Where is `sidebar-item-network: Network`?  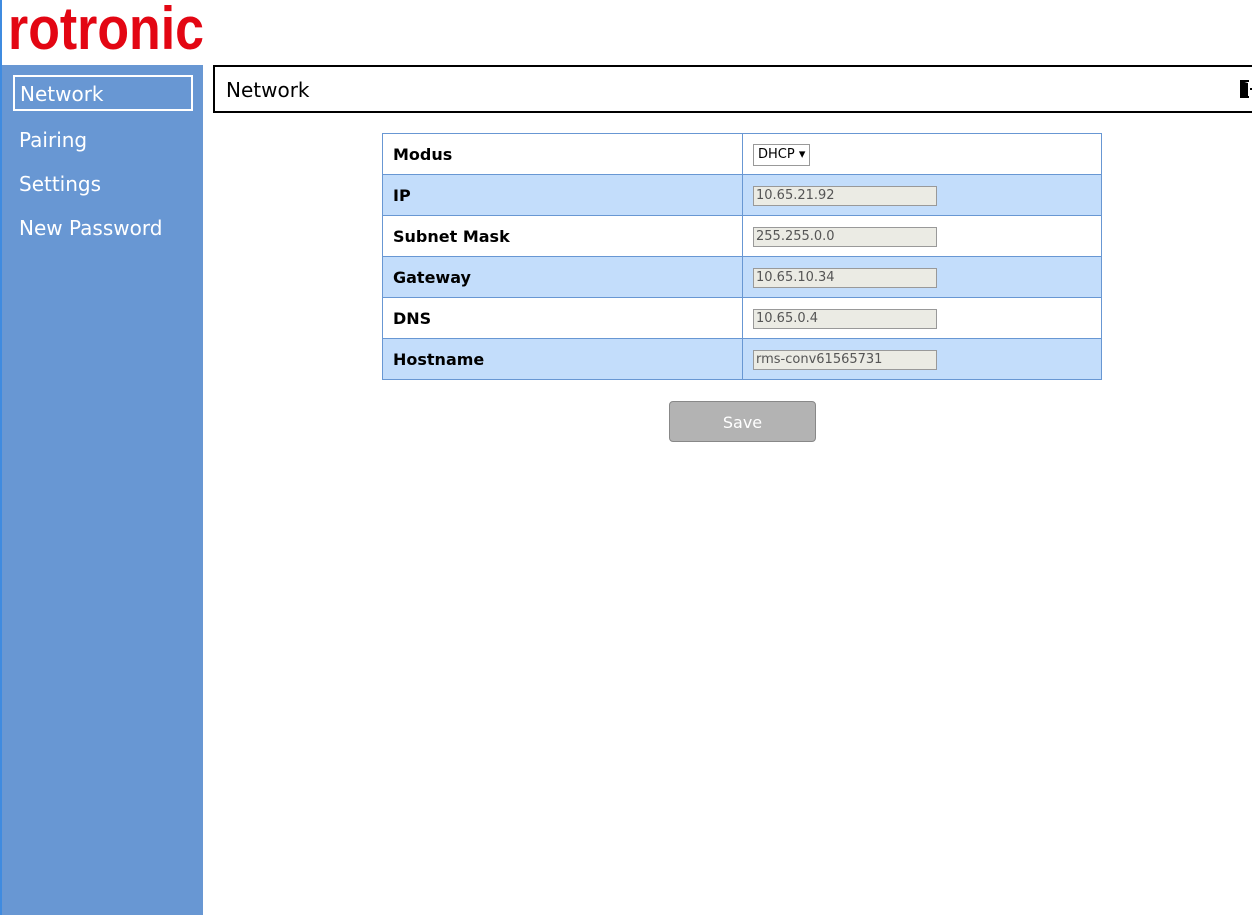
sidebar-item-network: Network is located at coordinates (103, 93).